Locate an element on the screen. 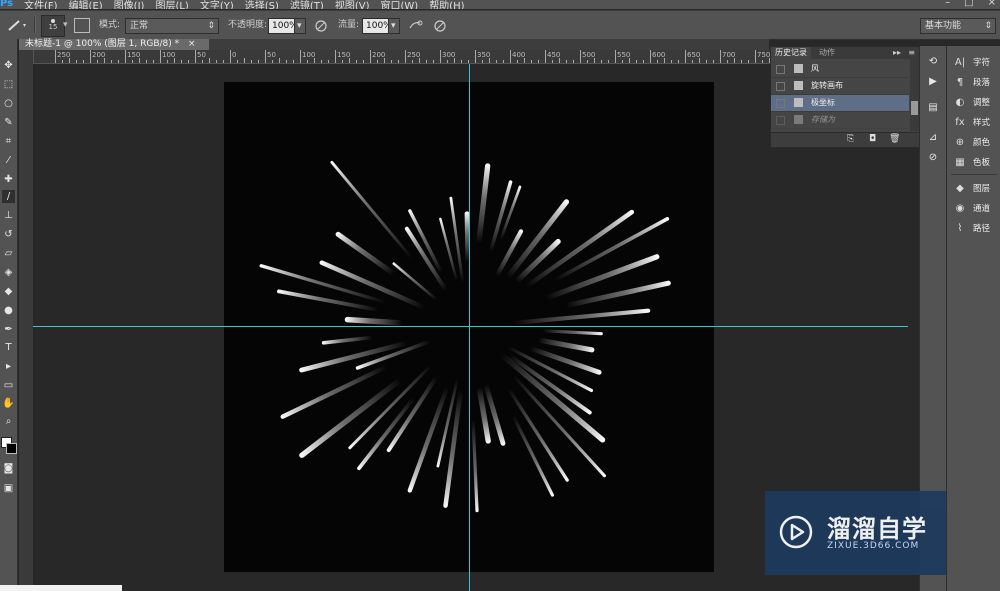 The height and width of the screenshot is (591, 1000). menu-item: 帮助(H) is located at coordinates (446, 4).